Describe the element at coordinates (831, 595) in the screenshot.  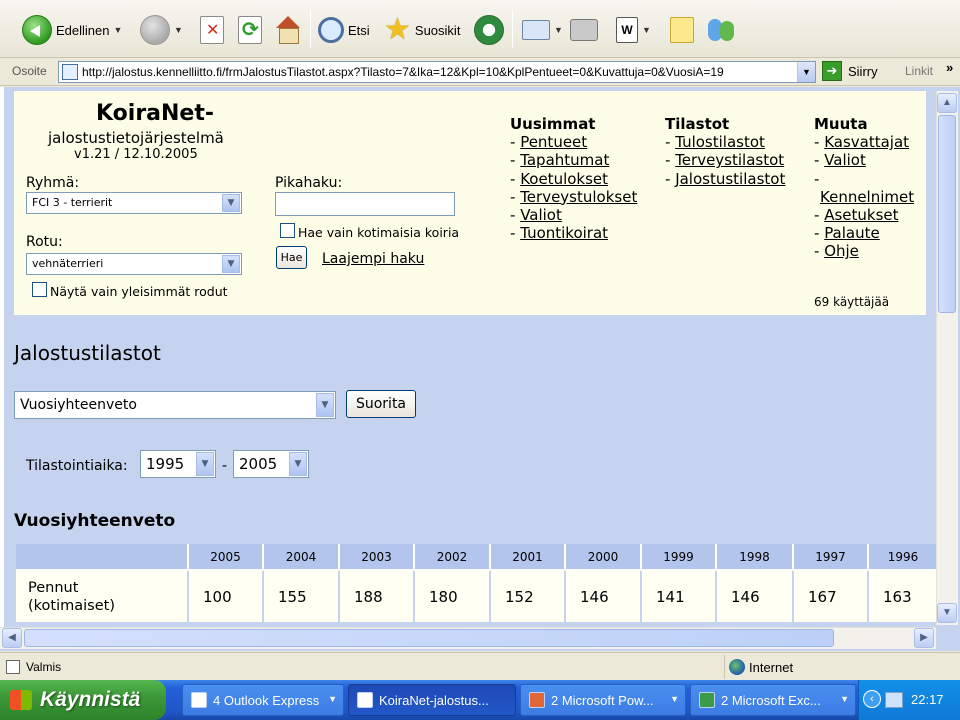
I see `table-cell: 167` at that location.